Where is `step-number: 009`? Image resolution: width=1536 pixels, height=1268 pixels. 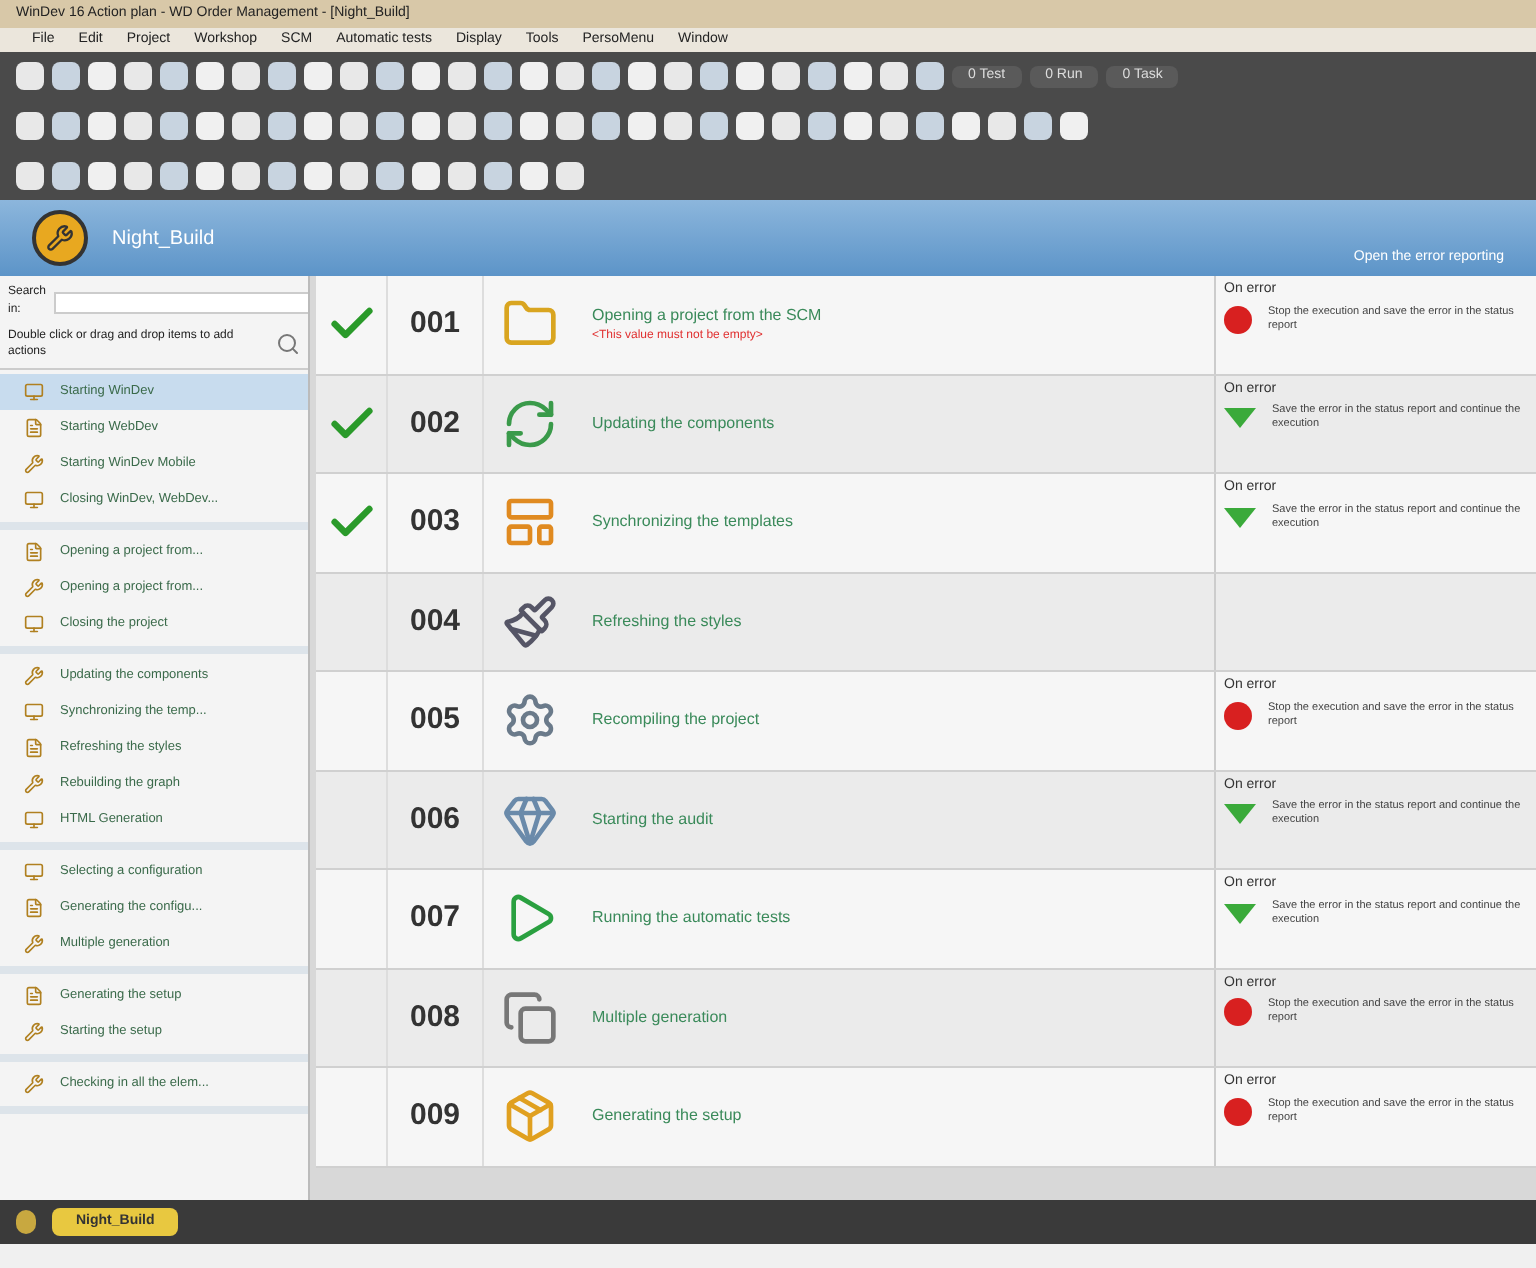 step-number: 009 is located at coordinates (435, 1116).